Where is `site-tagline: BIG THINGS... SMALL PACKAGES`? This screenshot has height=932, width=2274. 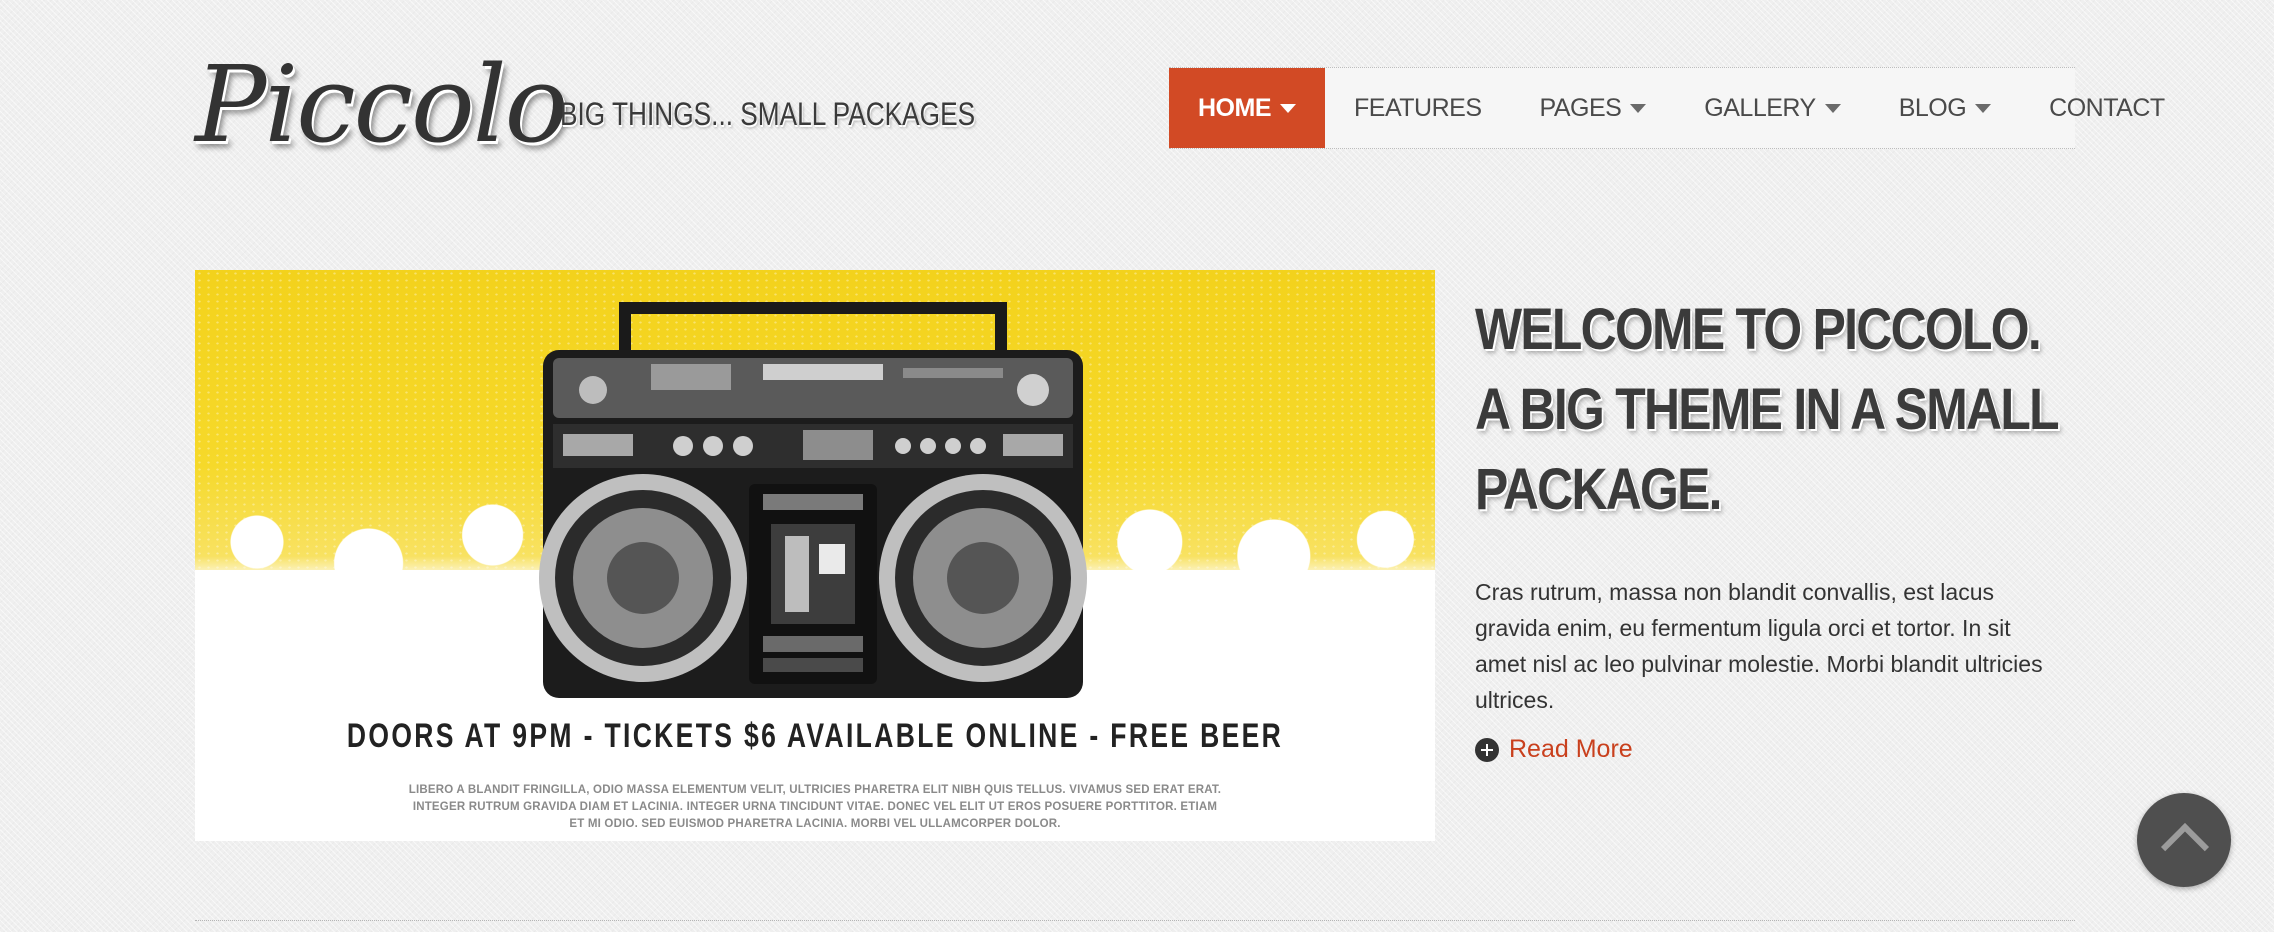
site-tagline: BIG THINGS... SMALL PACKAGES is located at coordinates (768, 114).